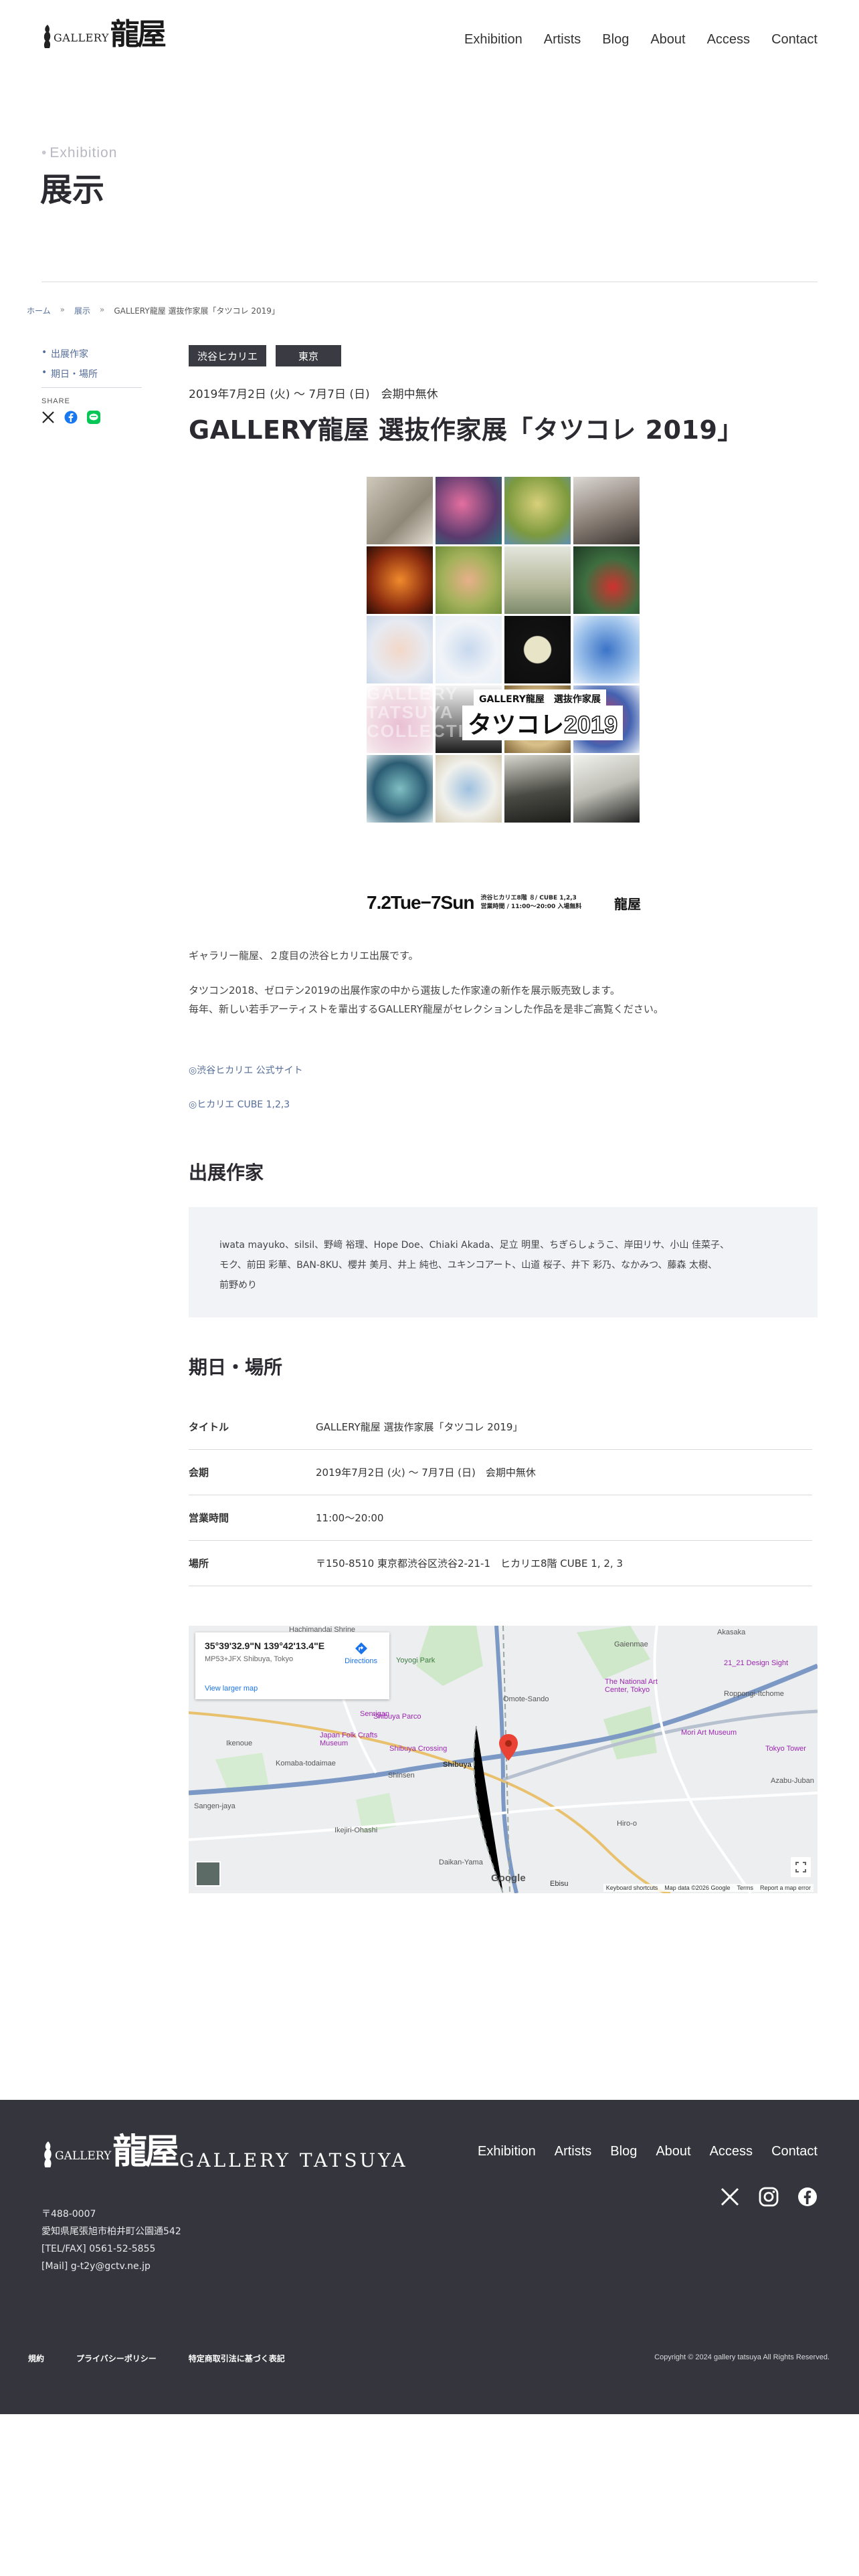  Describe the element at coordinates (573, 2152) in the screenshot. I see `footer-nav-artists: Artists` at that location.